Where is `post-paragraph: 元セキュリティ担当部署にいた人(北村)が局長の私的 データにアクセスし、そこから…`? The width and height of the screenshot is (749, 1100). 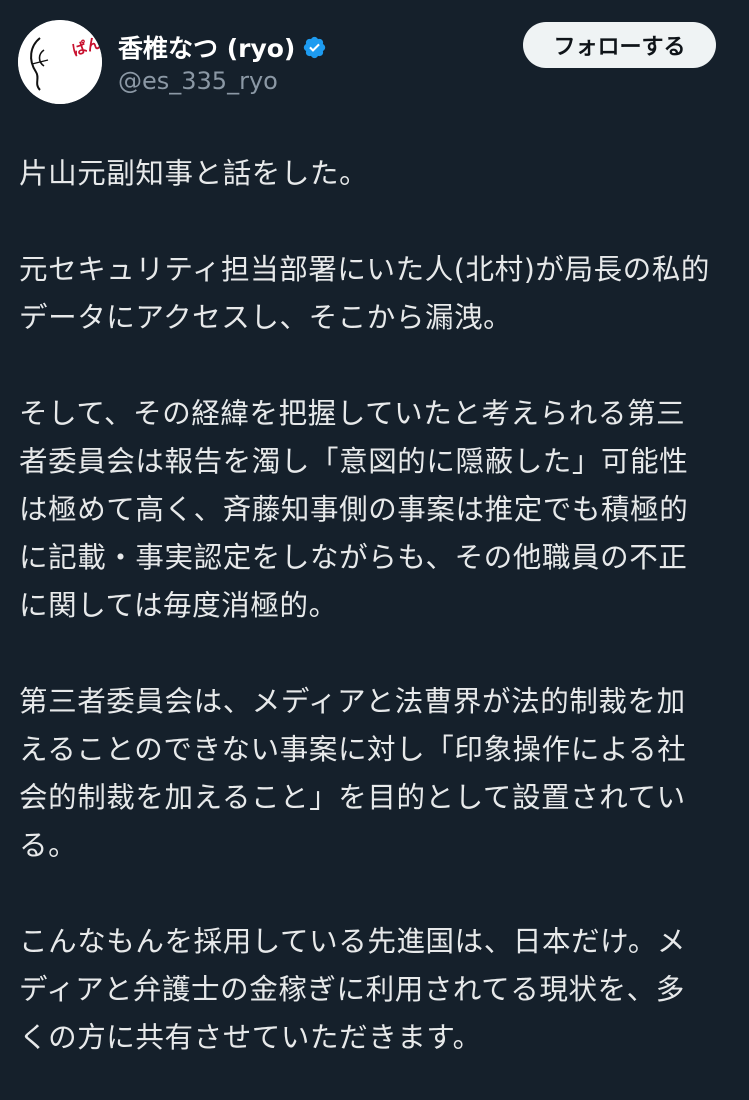 post-paragraph: 元セキュリティ担当部署にいた人(北村)が局長の私的 データにアクセスし、そこから… is located at coordinates (365, 293).